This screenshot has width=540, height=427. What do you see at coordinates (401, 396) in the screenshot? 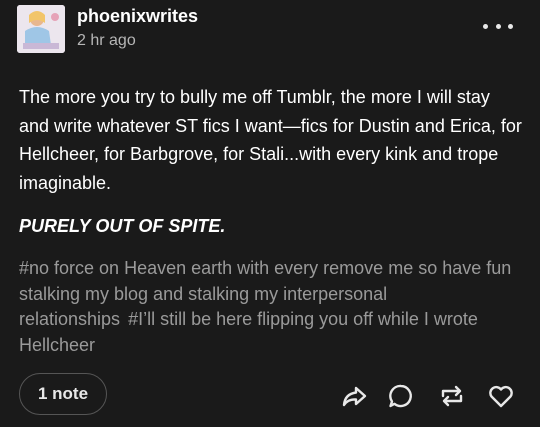
I see `reply-icon` at bounding box center [401, 396].